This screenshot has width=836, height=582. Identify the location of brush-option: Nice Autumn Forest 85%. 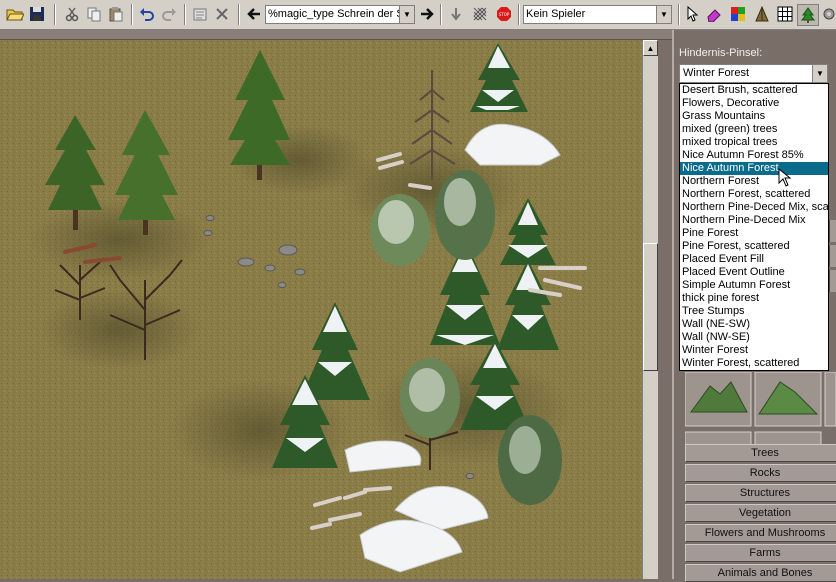
(754, 155).